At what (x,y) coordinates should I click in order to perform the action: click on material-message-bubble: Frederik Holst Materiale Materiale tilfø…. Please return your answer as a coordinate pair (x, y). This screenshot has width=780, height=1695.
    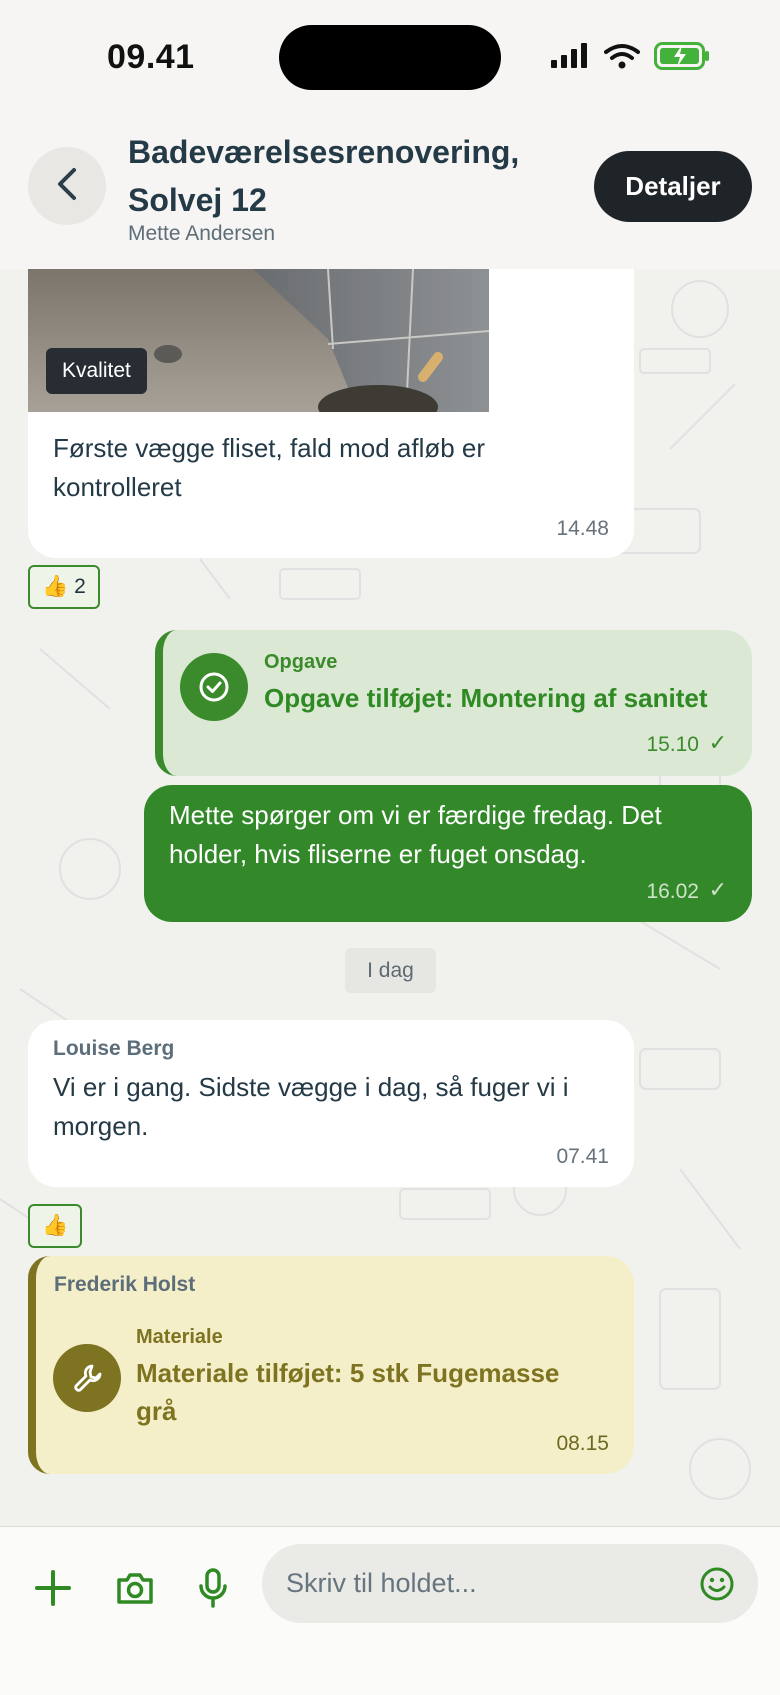
    Looking at the image, I should click on (331, 1365).